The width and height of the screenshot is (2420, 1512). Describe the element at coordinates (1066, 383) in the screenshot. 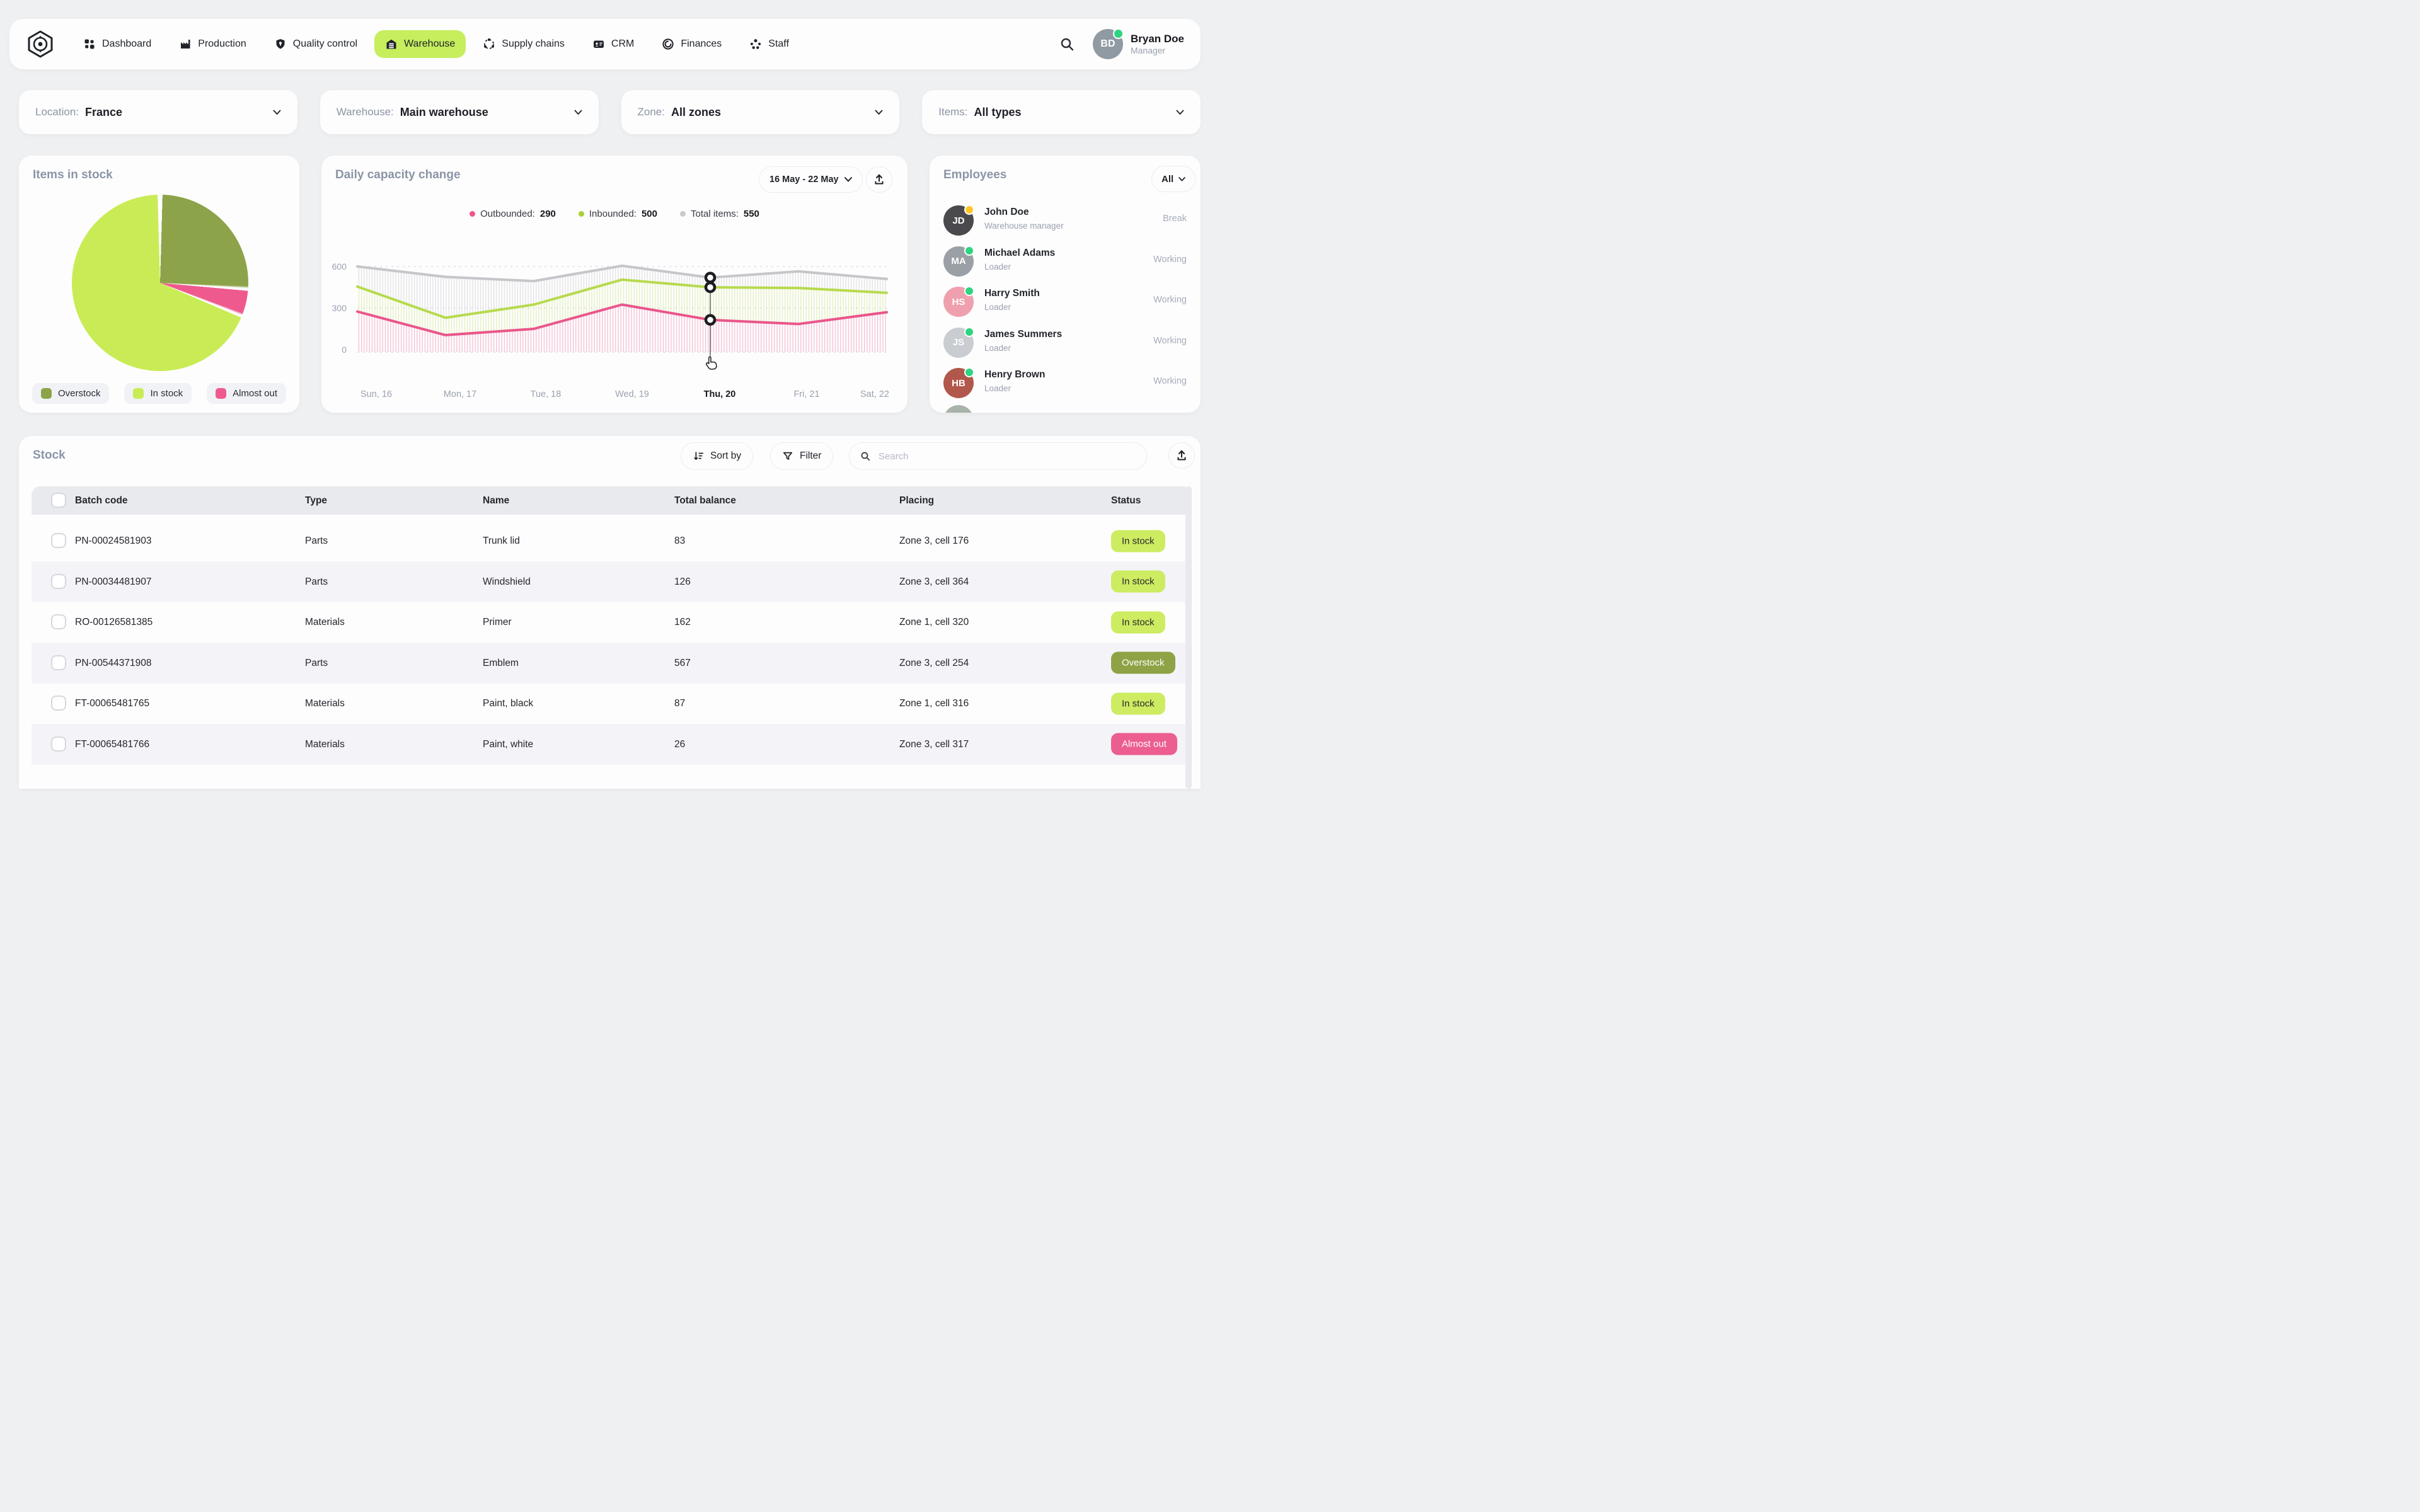

I see `employee-row: HB Henry Brown Loader Working` at that location.